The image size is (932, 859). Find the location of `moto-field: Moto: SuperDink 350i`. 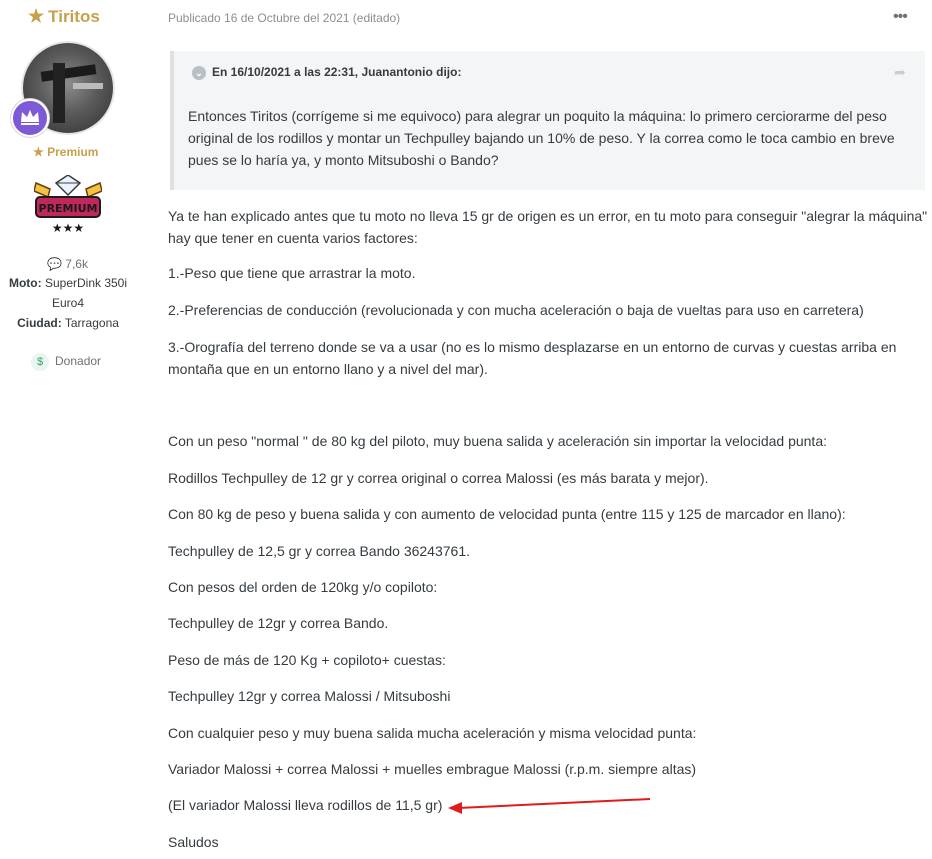

moto-field: Moto: SuperDink 350i is located at coordinates (68, 283).